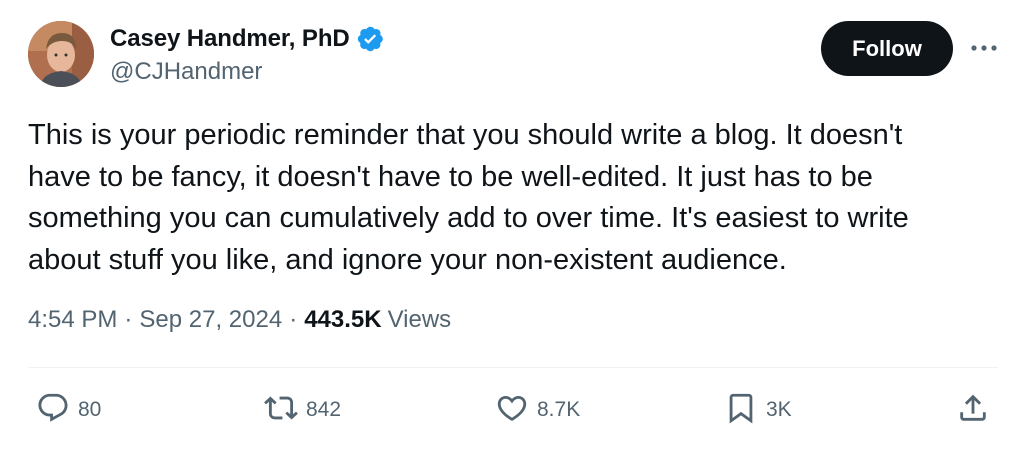 Image resolution: width=1026 pixels, height=450 pixels. I want to click on like-icon, so click(512, 410).